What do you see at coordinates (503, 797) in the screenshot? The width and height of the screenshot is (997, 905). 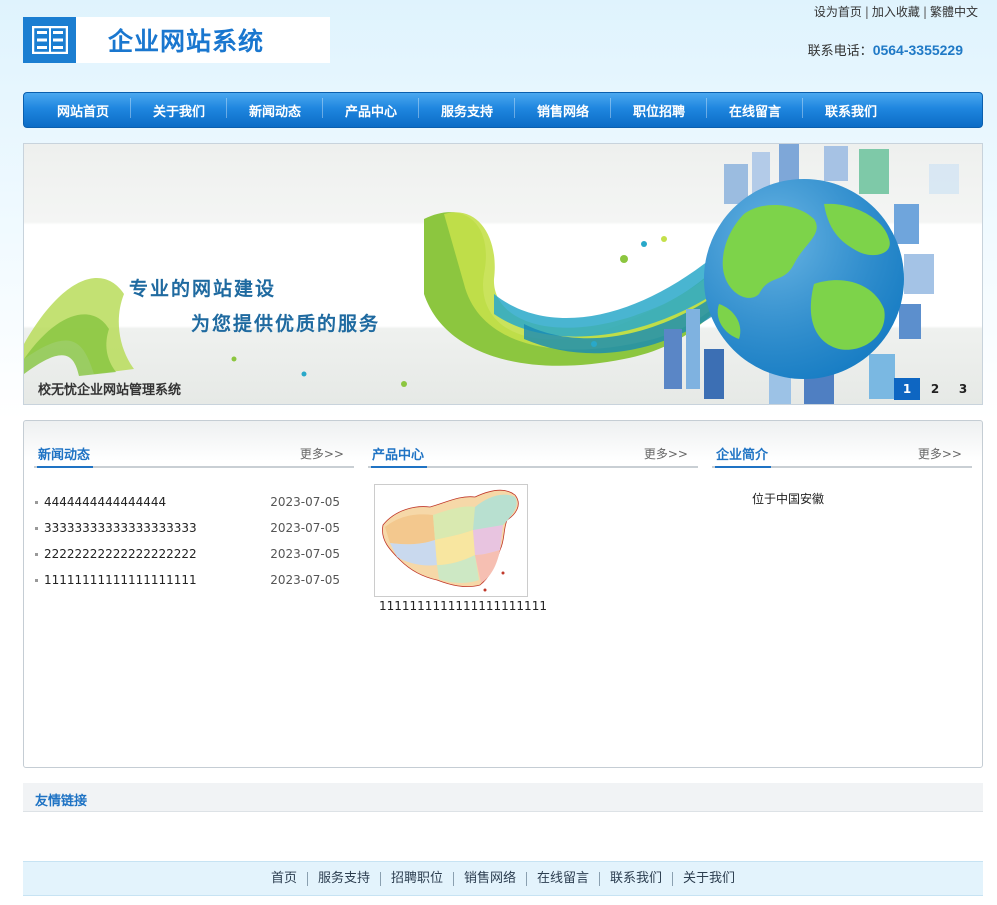 I see `friend-links: 友情链接` at bounding box center [503, 797].